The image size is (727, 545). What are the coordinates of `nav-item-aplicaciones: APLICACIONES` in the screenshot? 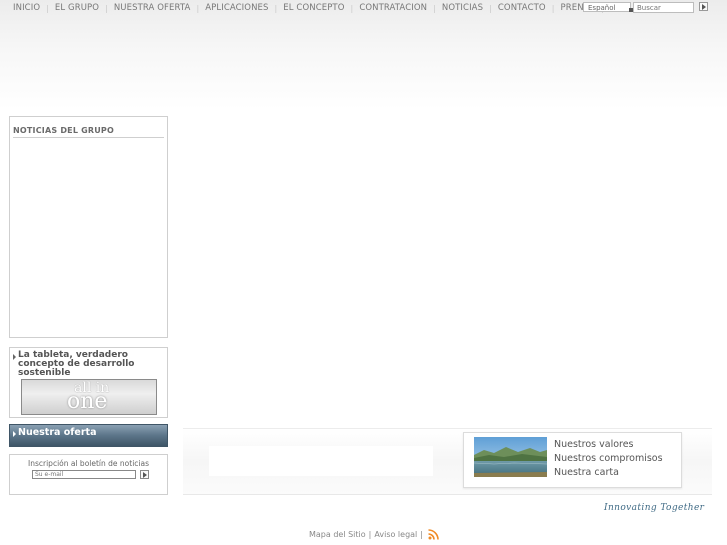 It's located at (236, 8).